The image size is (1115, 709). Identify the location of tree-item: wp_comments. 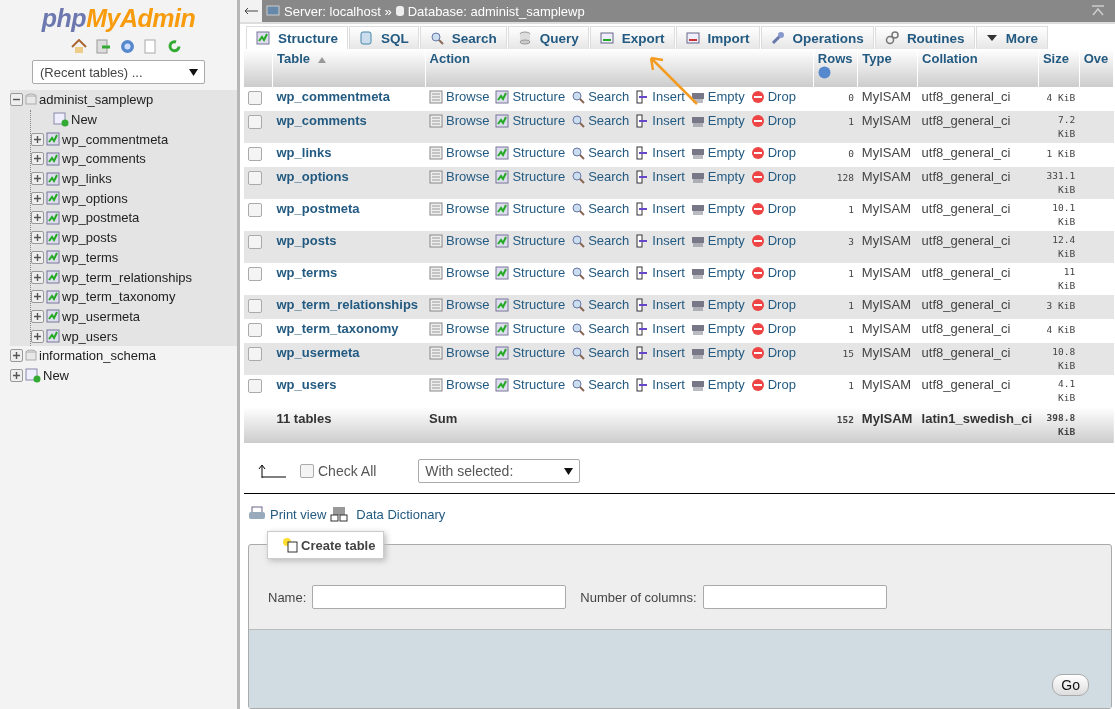
(104, 159).